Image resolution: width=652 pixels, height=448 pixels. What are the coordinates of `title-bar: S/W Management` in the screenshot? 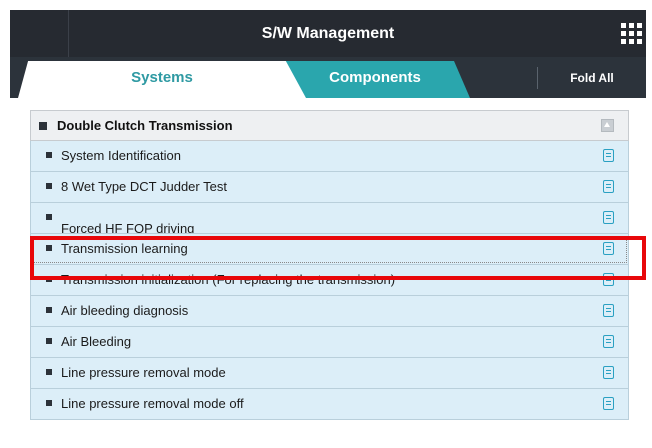 It's located at (328, 33).